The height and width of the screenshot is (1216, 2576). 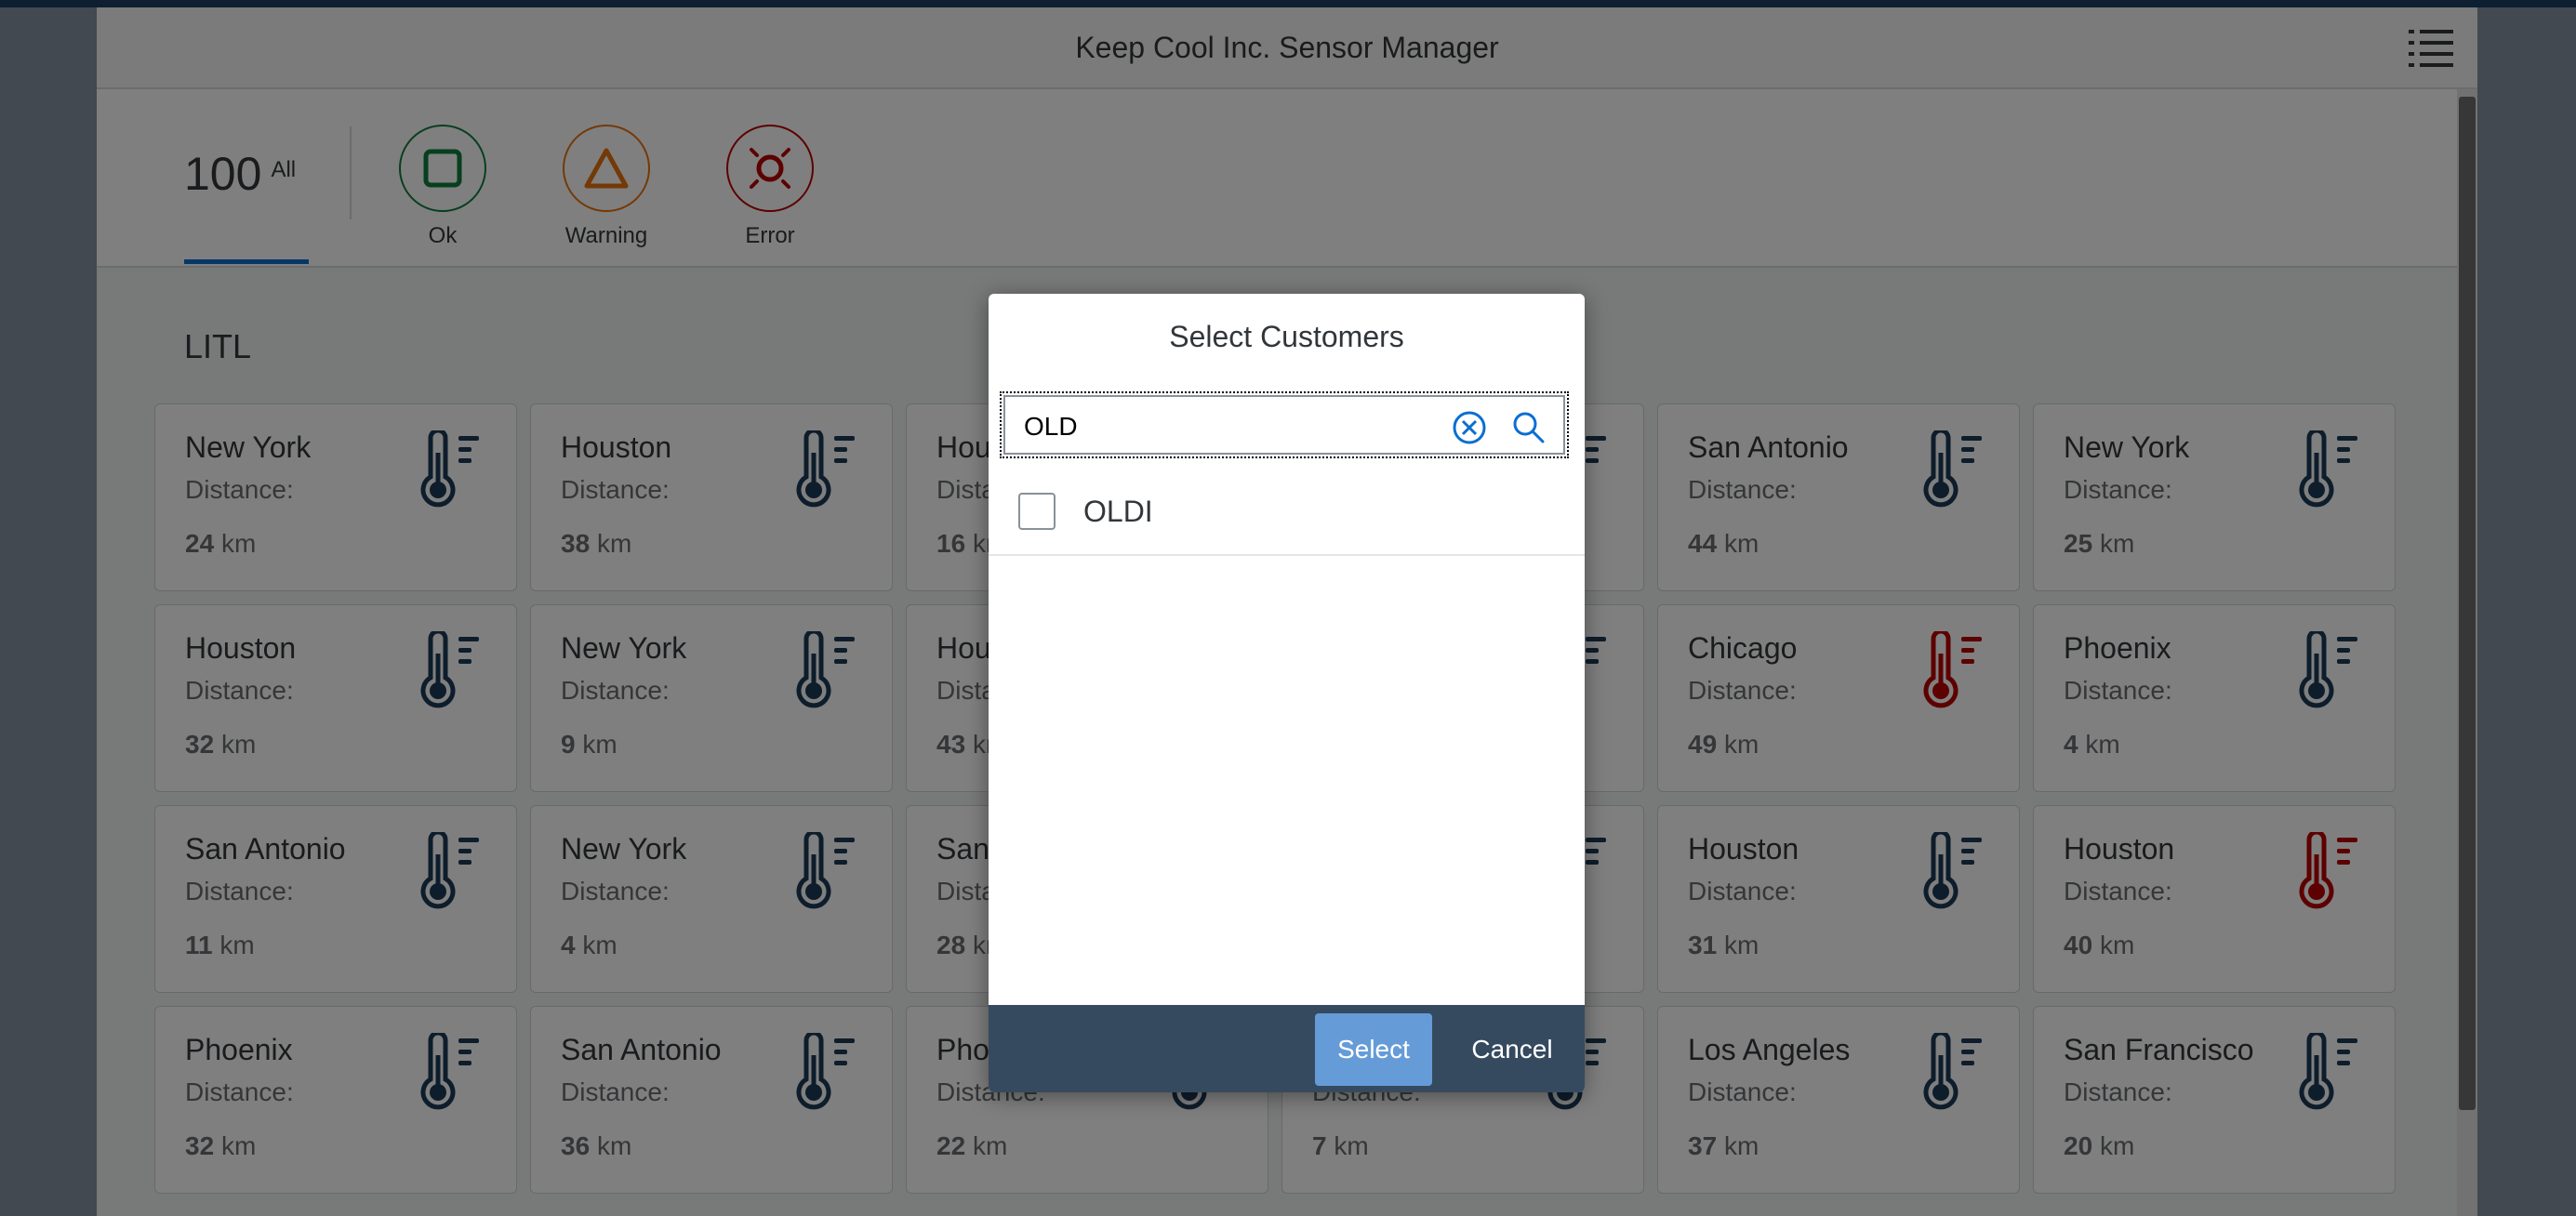 I want to click on select-button: Select, so click(x=1373, y=1049).